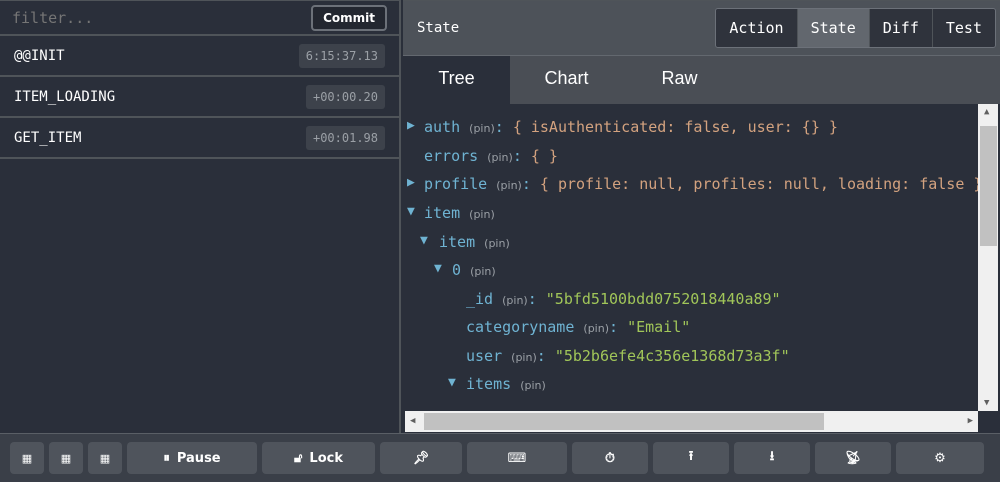  What do you see at coordinates (152, 17) in the screenshot?
I see `filter-input` at bounding box center [152, 17].